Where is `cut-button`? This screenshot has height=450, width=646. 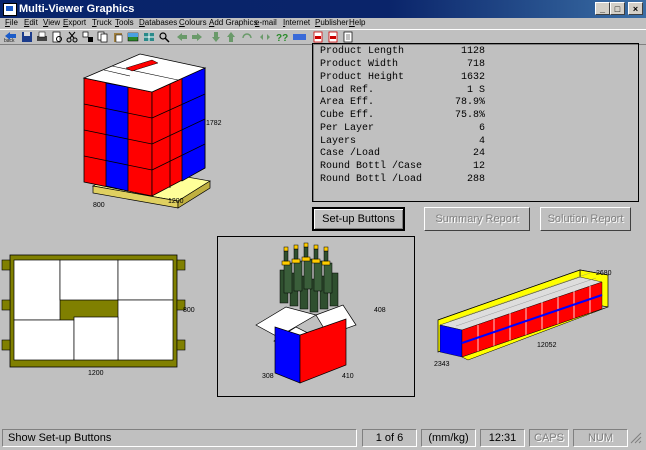
cut-button is located at coordinates (72, 37).